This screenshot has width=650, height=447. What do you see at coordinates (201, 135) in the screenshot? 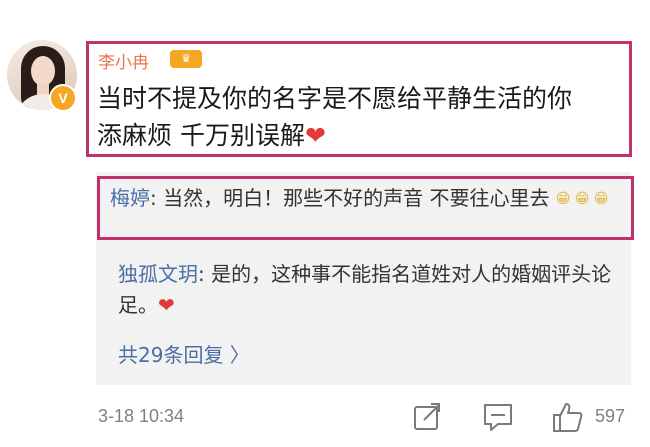
I see `post-text-line-2-content: 添麻烦 千万别误解` at bounding box center [201, 135].